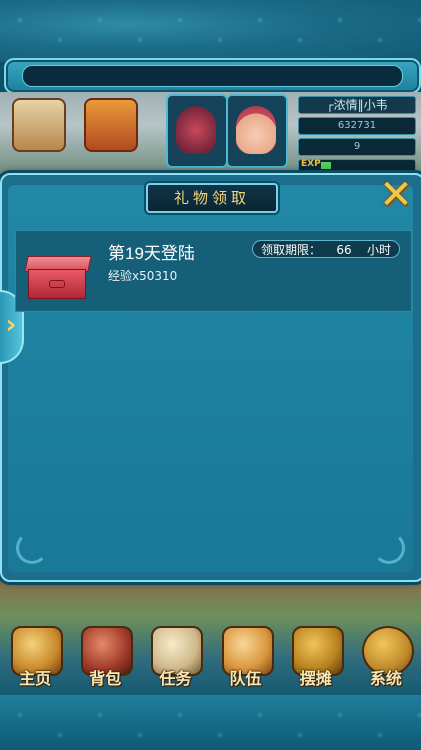 The width and height of the screenshot is (421, 750). I want to click on level-count: 9, so click(357, 147).